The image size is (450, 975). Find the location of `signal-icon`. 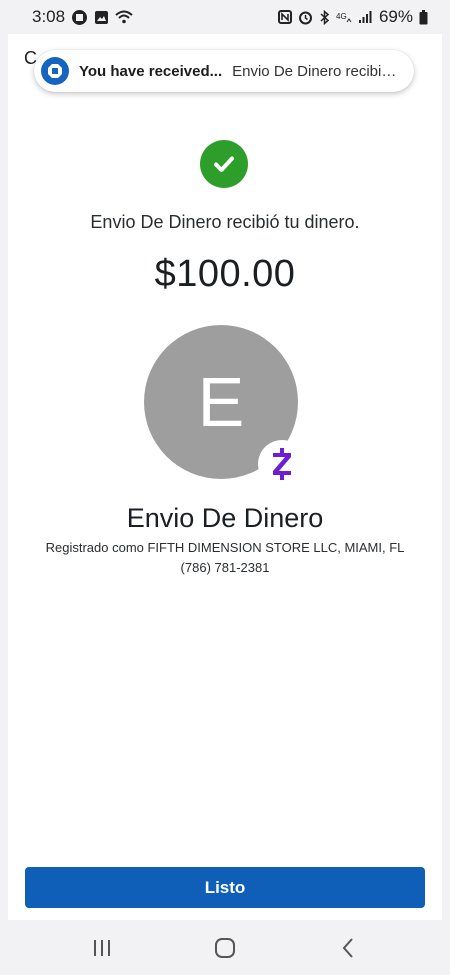

signal-icon is located at coordinates (365, 17).